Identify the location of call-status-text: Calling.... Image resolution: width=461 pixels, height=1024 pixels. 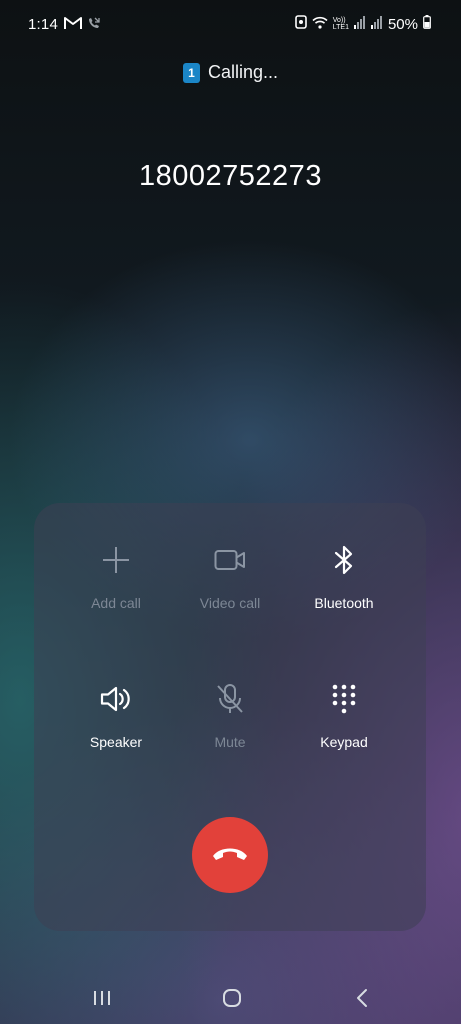
(243, 72).